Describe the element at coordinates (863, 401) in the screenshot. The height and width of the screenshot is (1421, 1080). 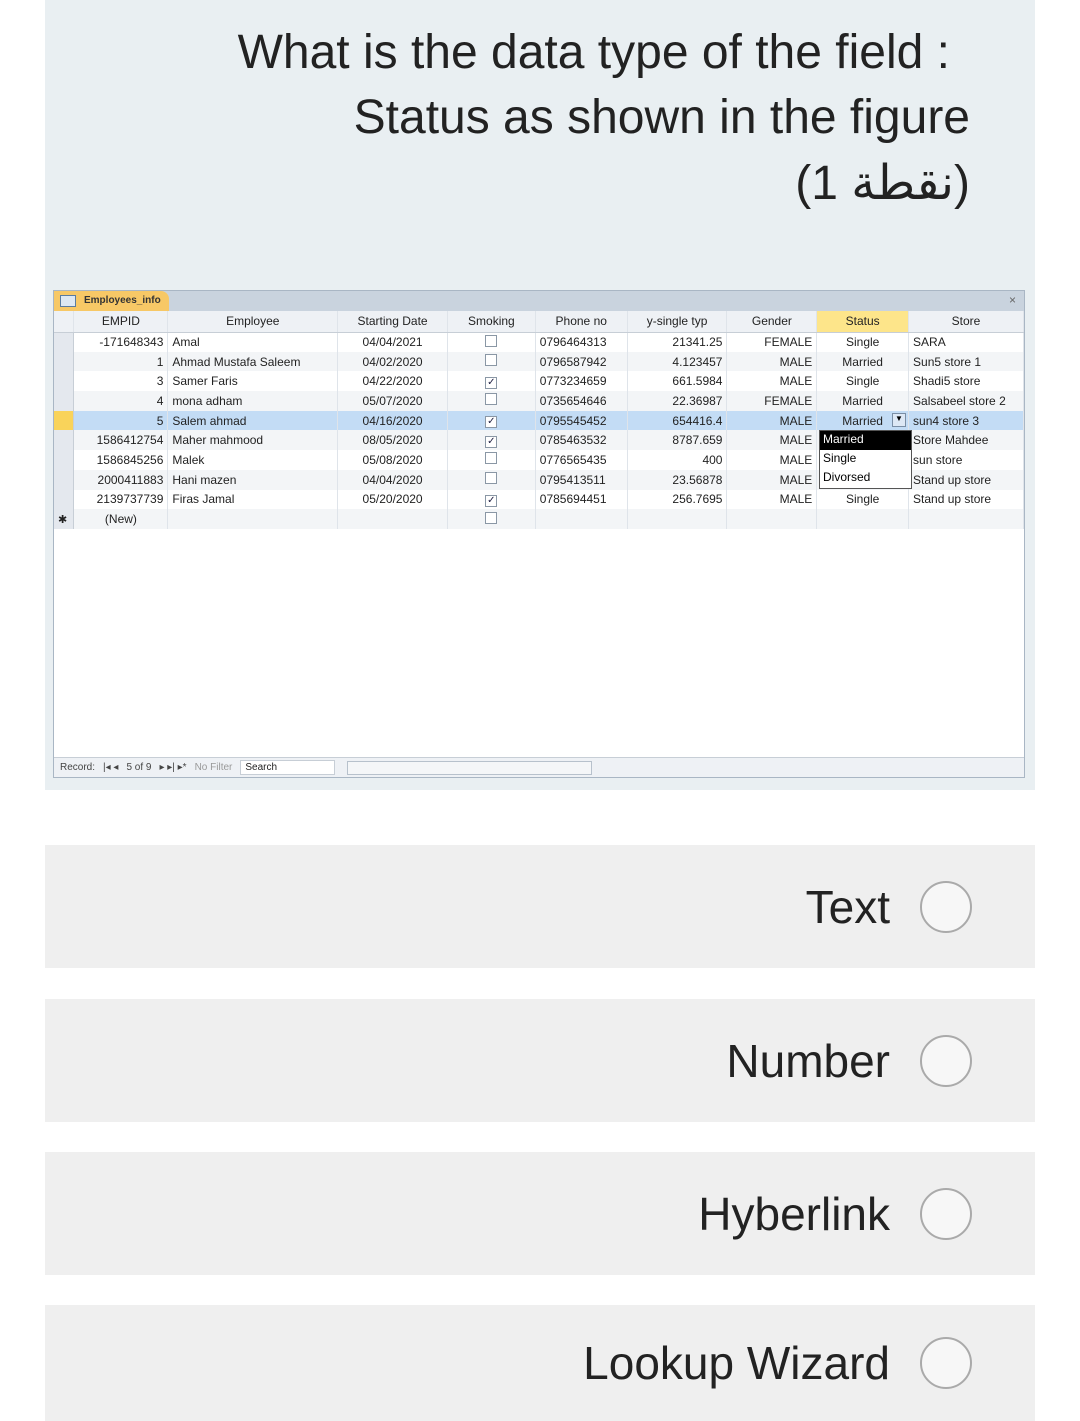
I see `cell-status: Married` at that location.